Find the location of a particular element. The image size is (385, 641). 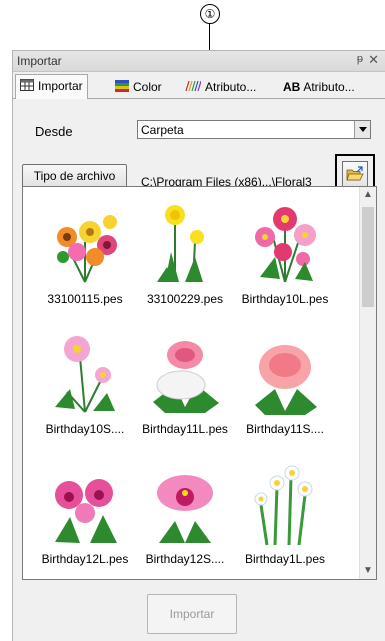

import-table-icon is located at coordinates (27, 87).